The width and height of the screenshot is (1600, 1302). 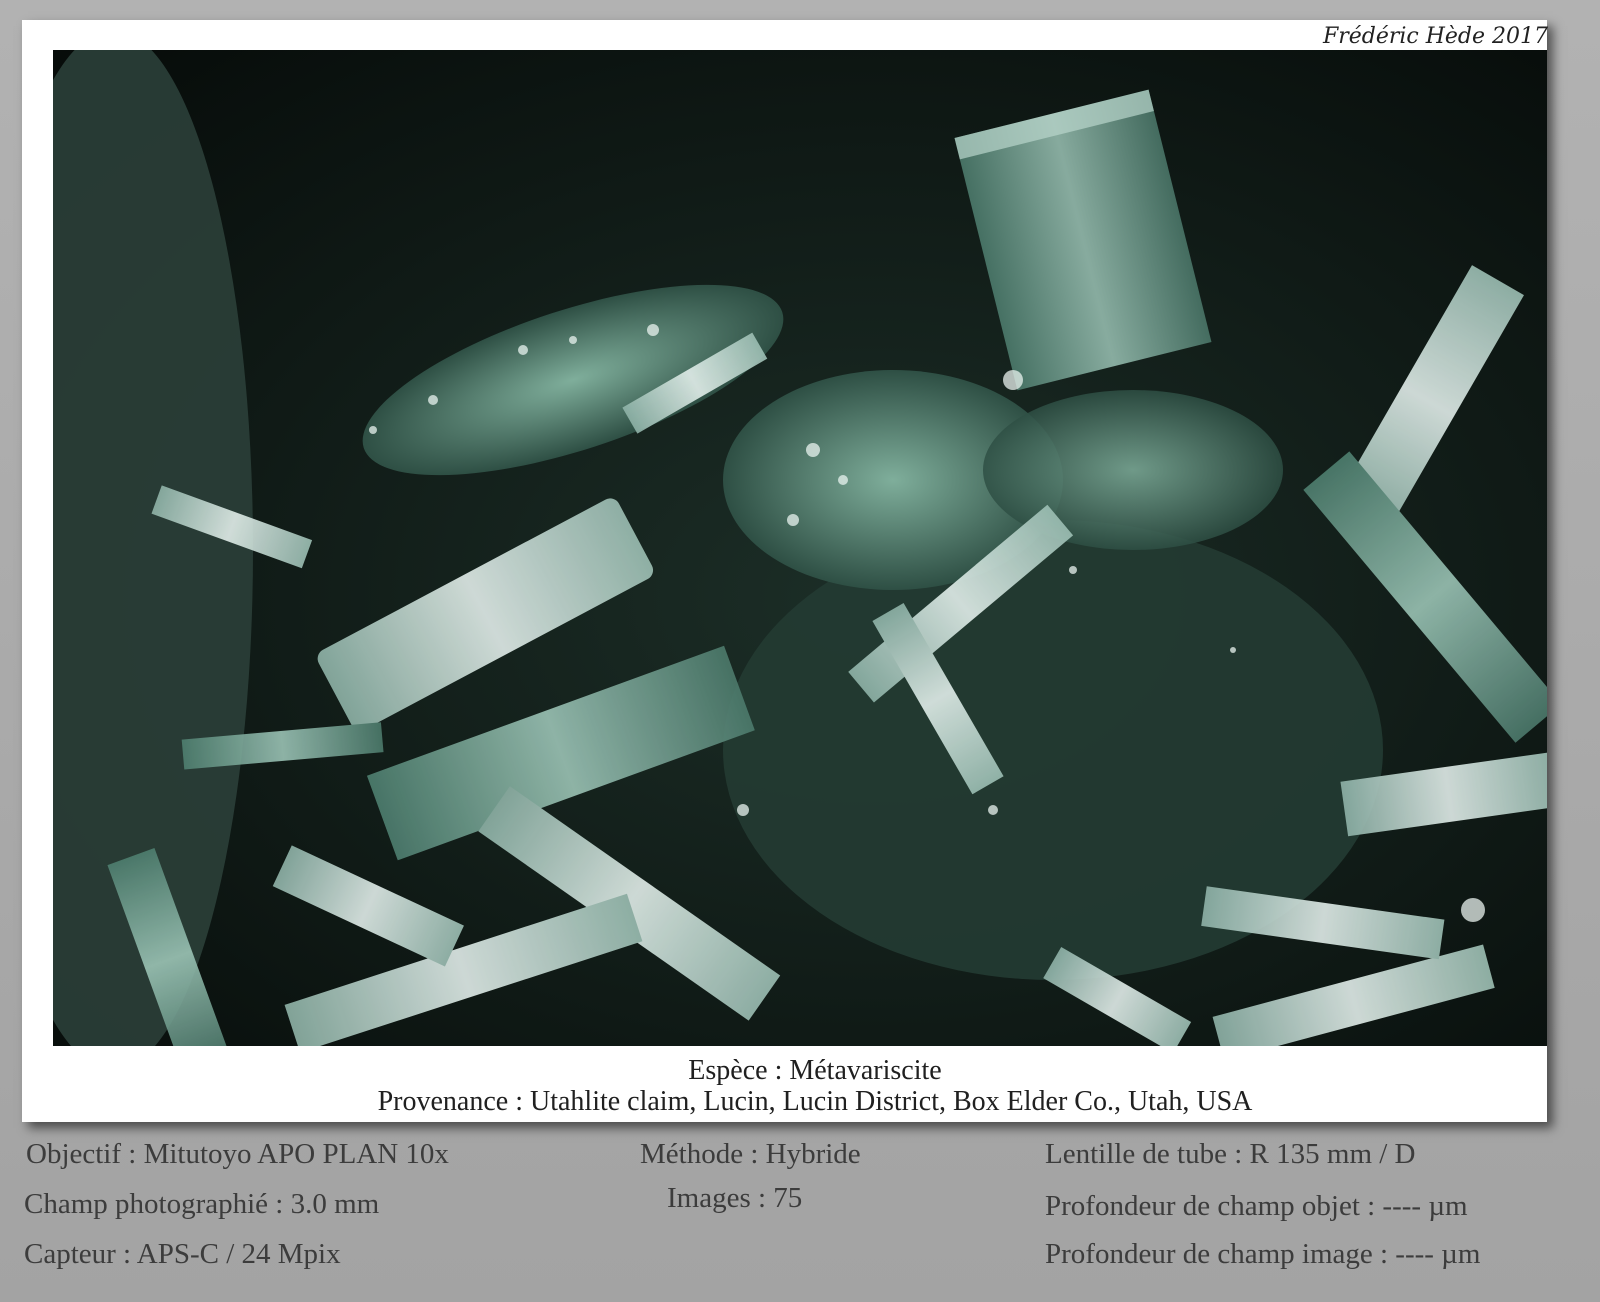 What do you see at coordinates (735, 1198) in the screenshot?
I see `images-info: Images : 75` at bounding box center [735, 1198].